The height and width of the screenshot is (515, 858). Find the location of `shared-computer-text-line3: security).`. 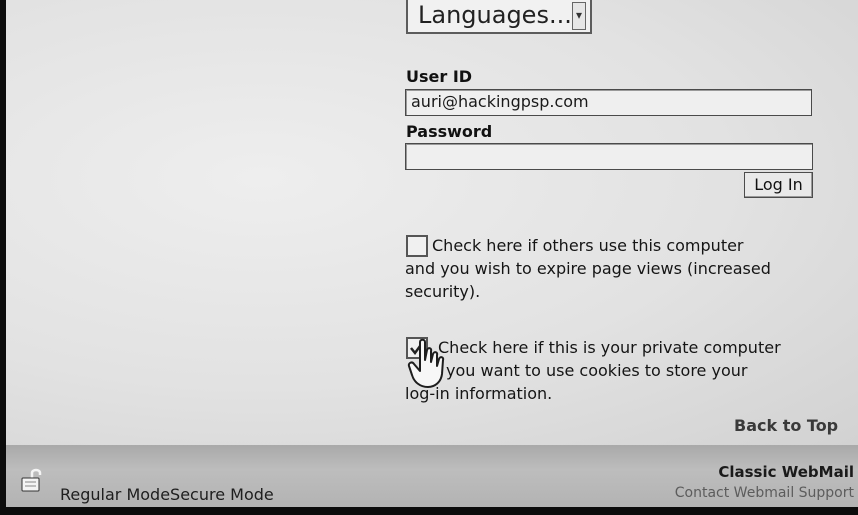

shared-computer-text-line3: security). is located at coordinates (443, 291).